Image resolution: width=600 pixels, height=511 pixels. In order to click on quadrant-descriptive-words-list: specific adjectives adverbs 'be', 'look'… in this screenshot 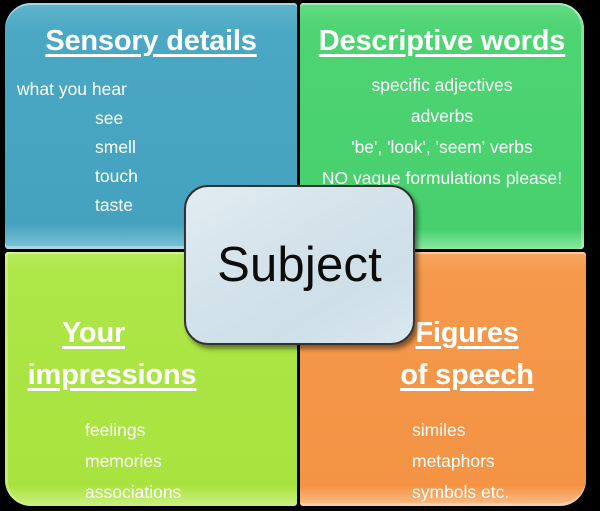, I will do `click(442, 137)`.